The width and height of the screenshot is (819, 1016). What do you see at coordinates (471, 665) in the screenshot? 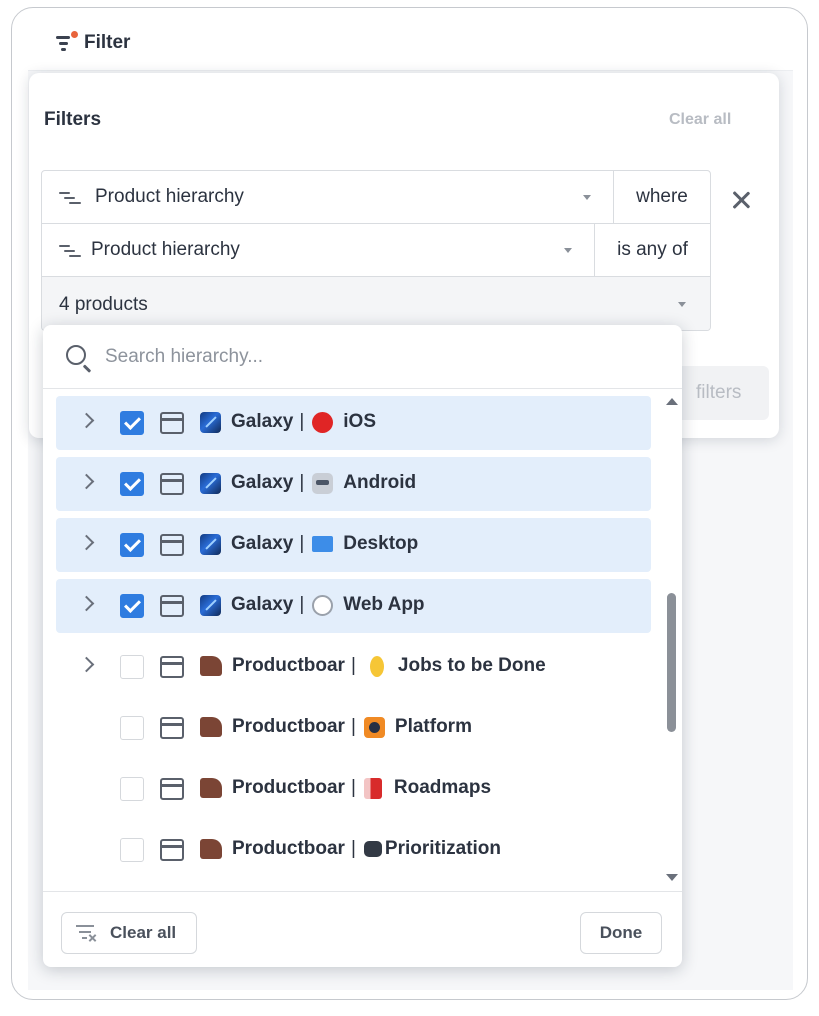
I see `item-name: Jobs to be Done` at bounding box center [471, 665].